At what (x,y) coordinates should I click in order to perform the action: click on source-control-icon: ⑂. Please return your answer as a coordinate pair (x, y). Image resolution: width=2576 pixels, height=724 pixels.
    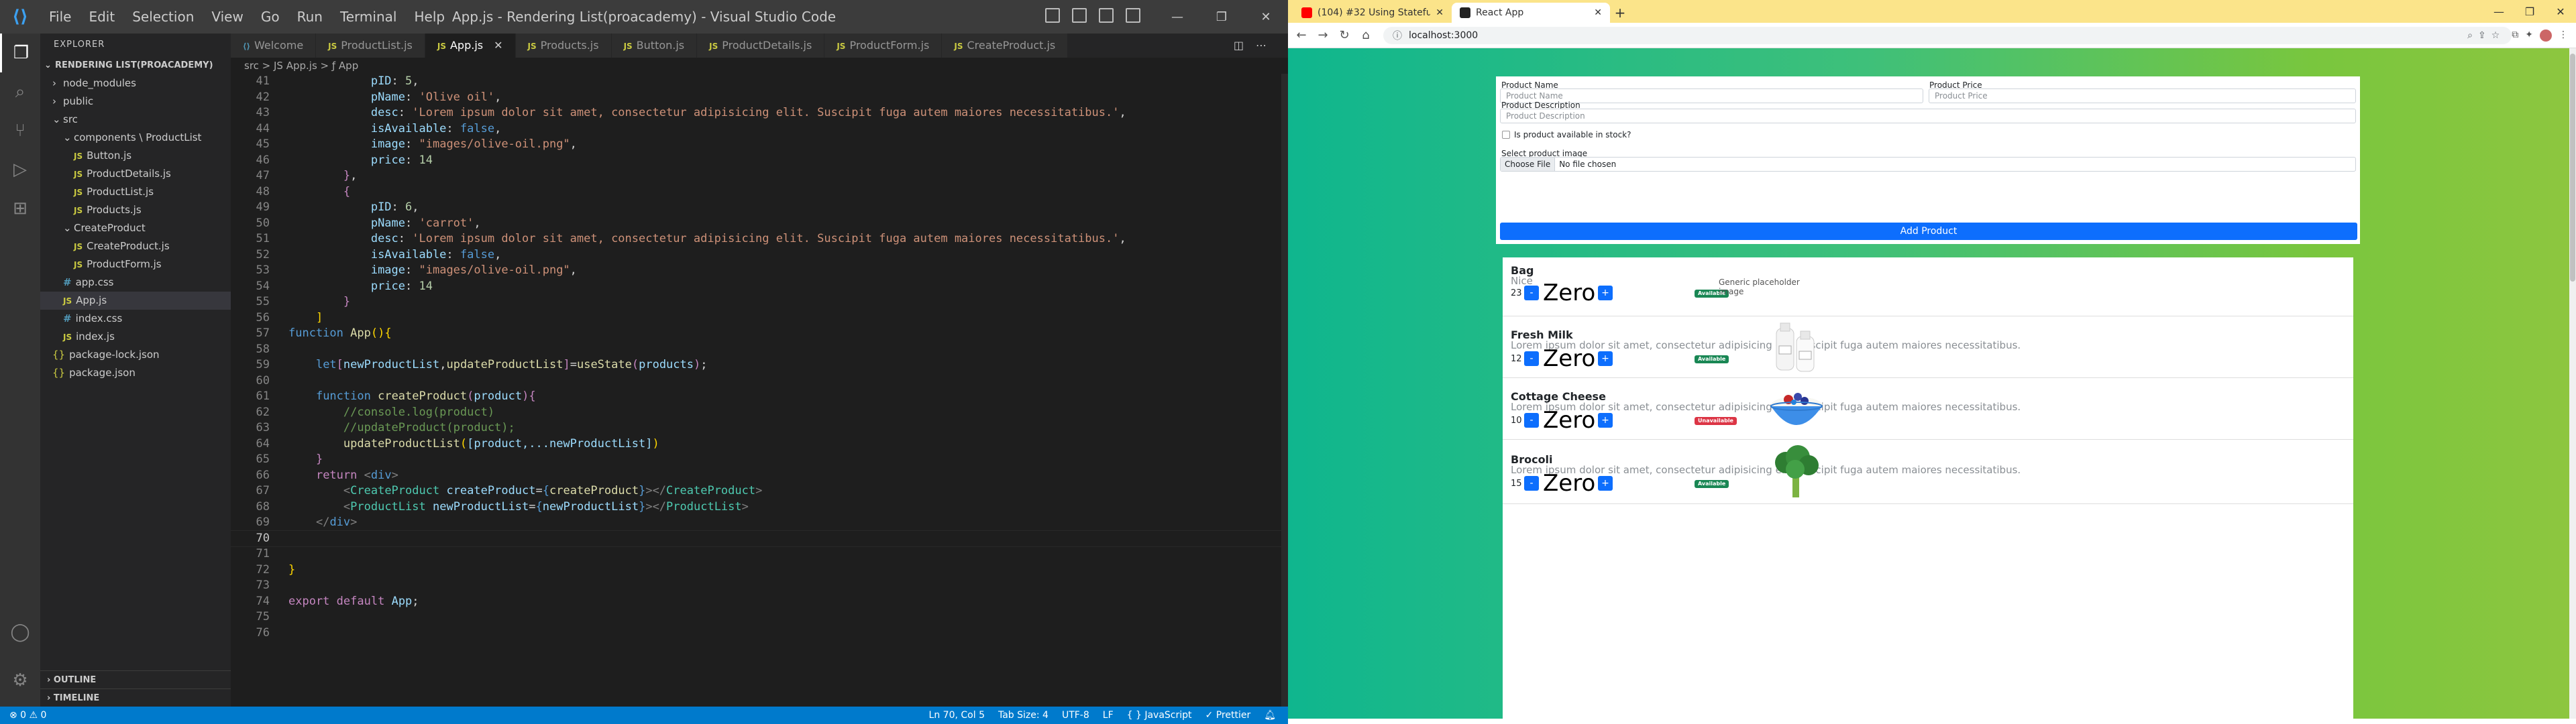
    Looking at the image, I should click on (20, 130).